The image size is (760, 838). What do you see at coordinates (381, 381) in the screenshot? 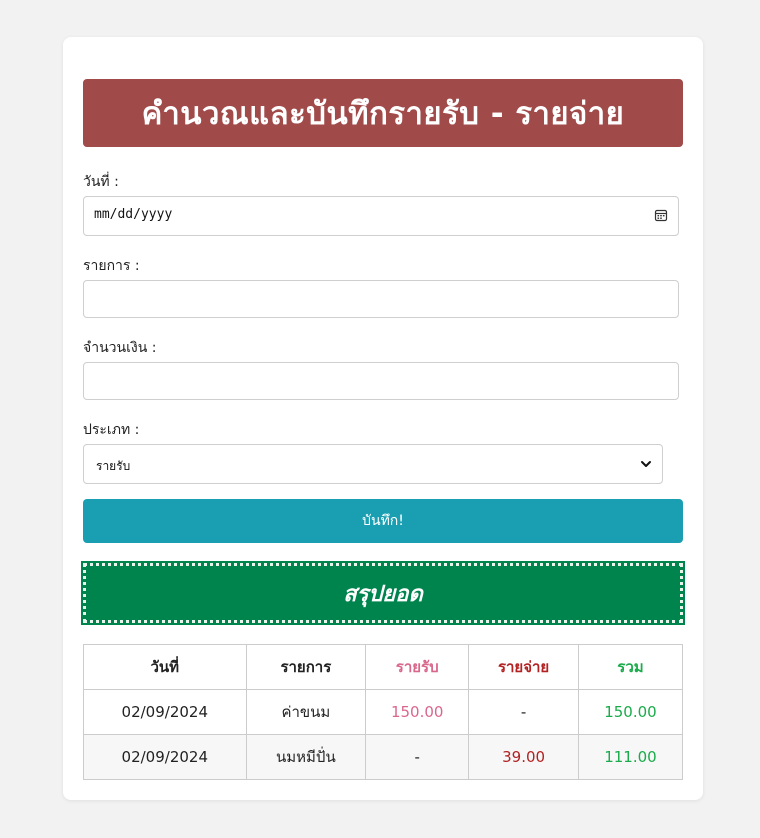
I see `amount-input` at bounding box center [381, 381].